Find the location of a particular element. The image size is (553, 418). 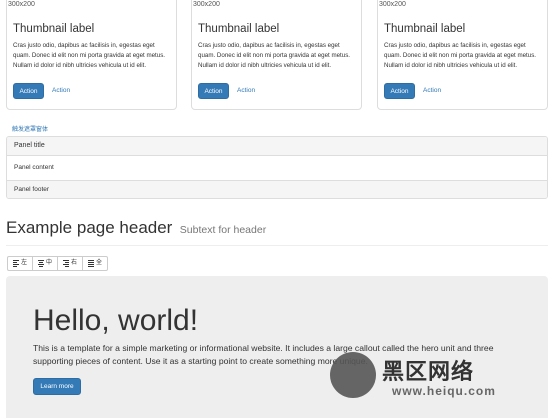

align-button-group: 左 中 右 全 is located at coordinates (58, 263).